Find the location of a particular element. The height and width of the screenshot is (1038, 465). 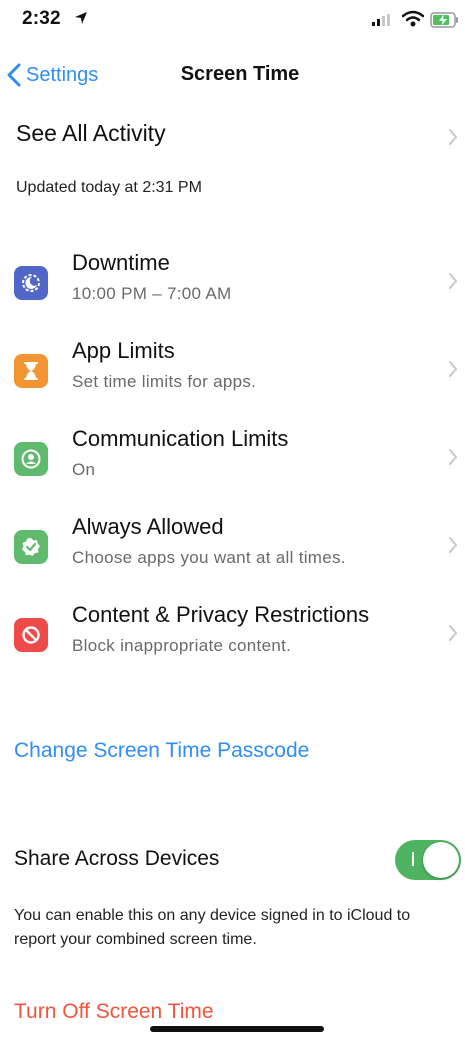

row-app-limits: App Limits Set time limits for apps. is located at coordinates (232, 376).